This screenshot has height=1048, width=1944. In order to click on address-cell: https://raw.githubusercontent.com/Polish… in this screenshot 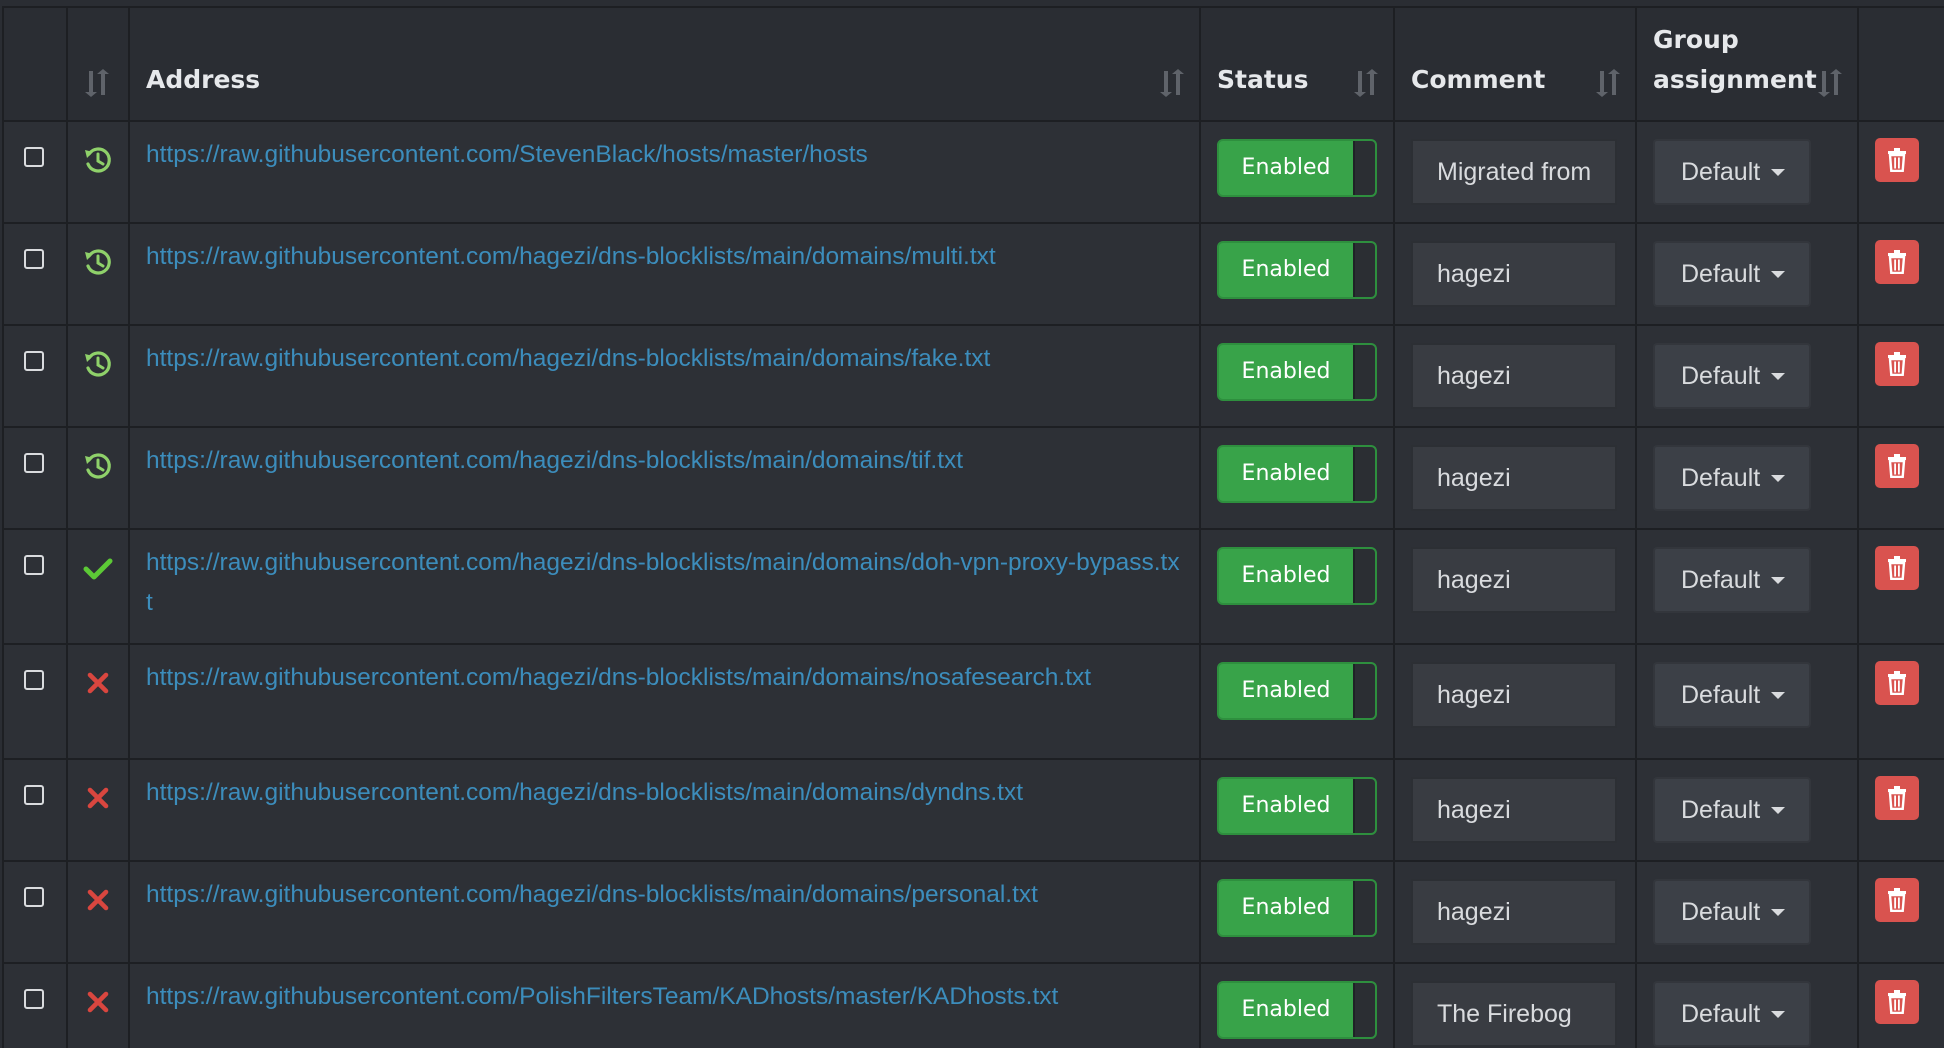, I will do `click(664, 1005)`.